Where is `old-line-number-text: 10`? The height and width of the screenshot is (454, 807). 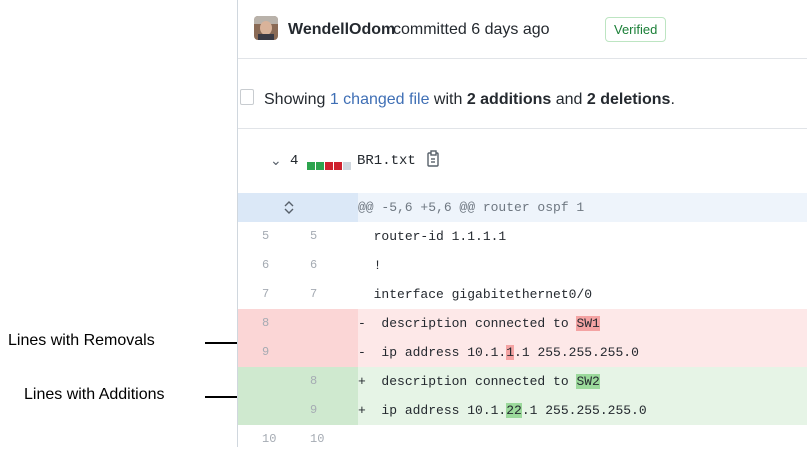 old-line-number-text: 10 is located at coordinates (269, 439).